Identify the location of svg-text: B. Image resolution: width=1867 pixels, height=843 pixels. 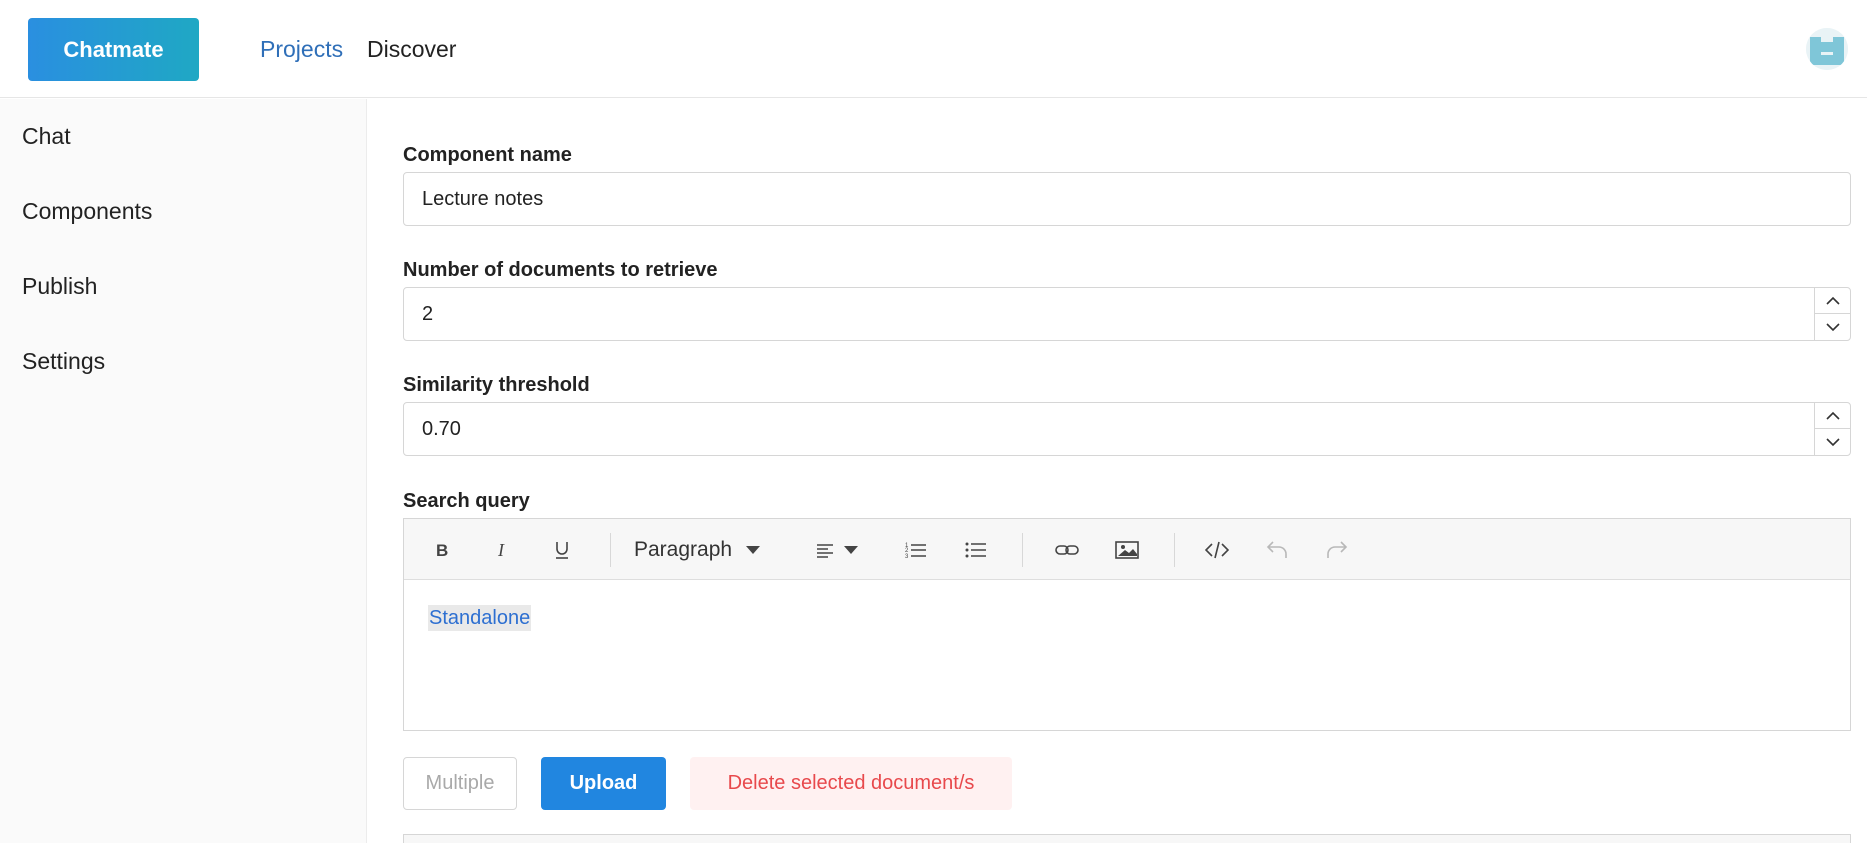
(442, 550).